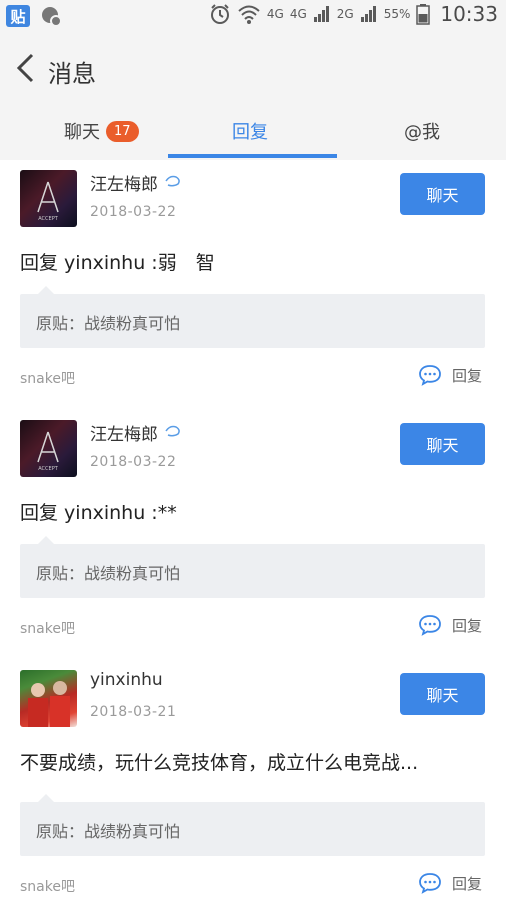 The width and height of the screenshot is (506, 900). I want to click on notification-icon, so click(52, 17).